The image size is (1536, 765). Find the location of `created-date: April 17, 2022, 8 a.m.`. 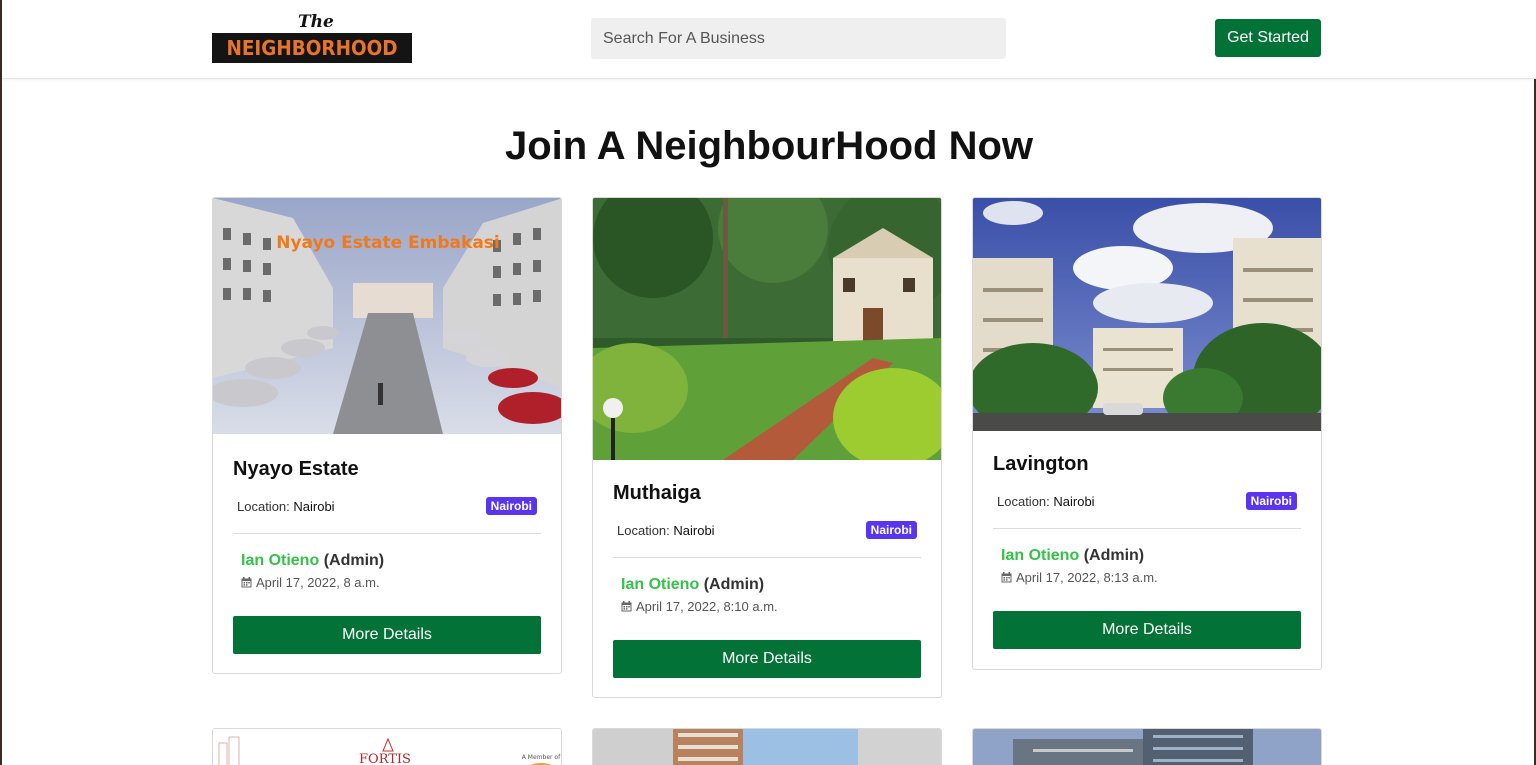

created-date: April 17, 2022, 8 a.m. is located at coordinates (387, 582).